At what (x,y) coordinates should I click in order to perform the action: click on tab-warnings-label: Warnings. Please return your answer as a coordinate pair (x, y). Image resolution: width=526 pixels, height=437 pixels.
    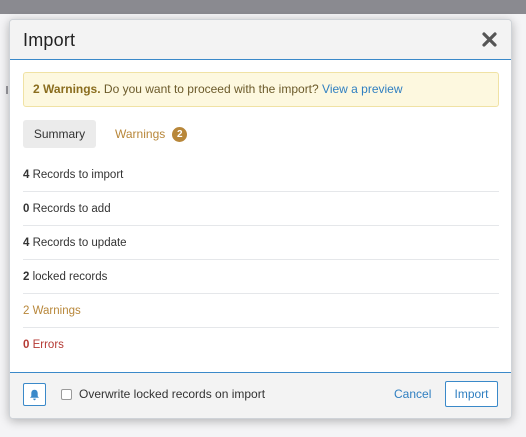
    Looking at the image, I should click on (140, 134).